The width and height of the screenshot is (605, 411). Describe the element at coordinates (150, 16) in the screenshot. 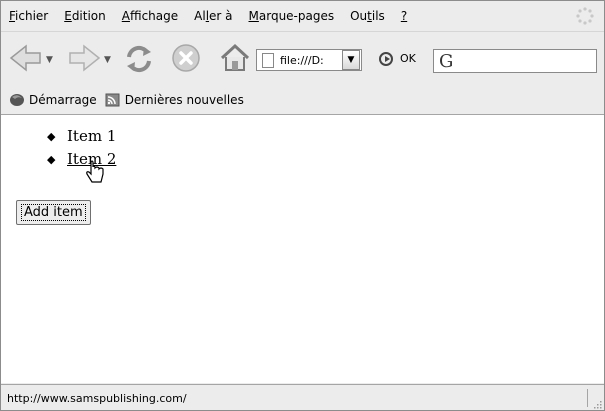

I see `menu-affichage: Affichage` at that location.